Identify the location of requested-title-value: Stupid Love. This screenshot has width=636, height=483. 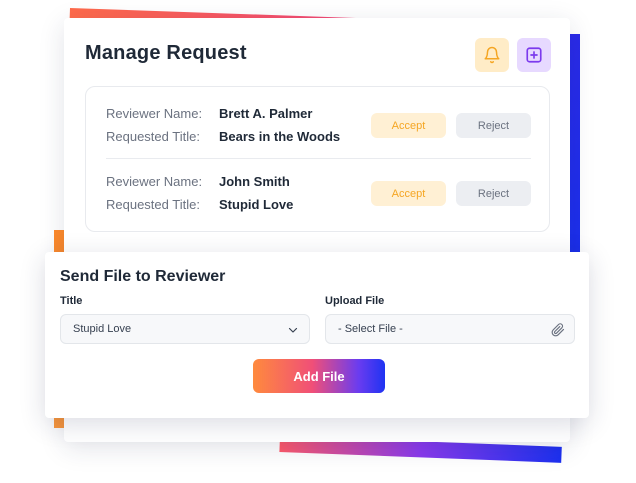
(256, 204).